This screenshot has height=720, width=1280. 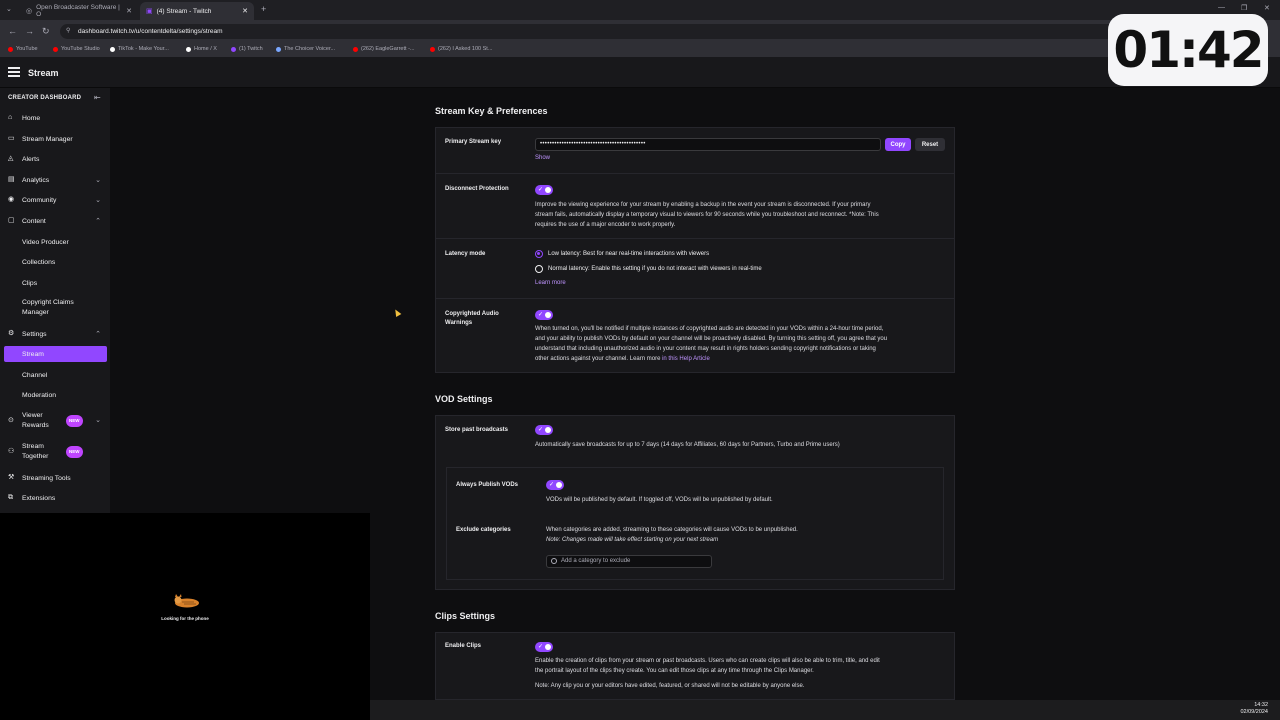 What do you see at coordinates (55, 200) in the screenshot?
I see `sidebar-item-community: ◉ Community ⌄` at bounding box center [55, 200].